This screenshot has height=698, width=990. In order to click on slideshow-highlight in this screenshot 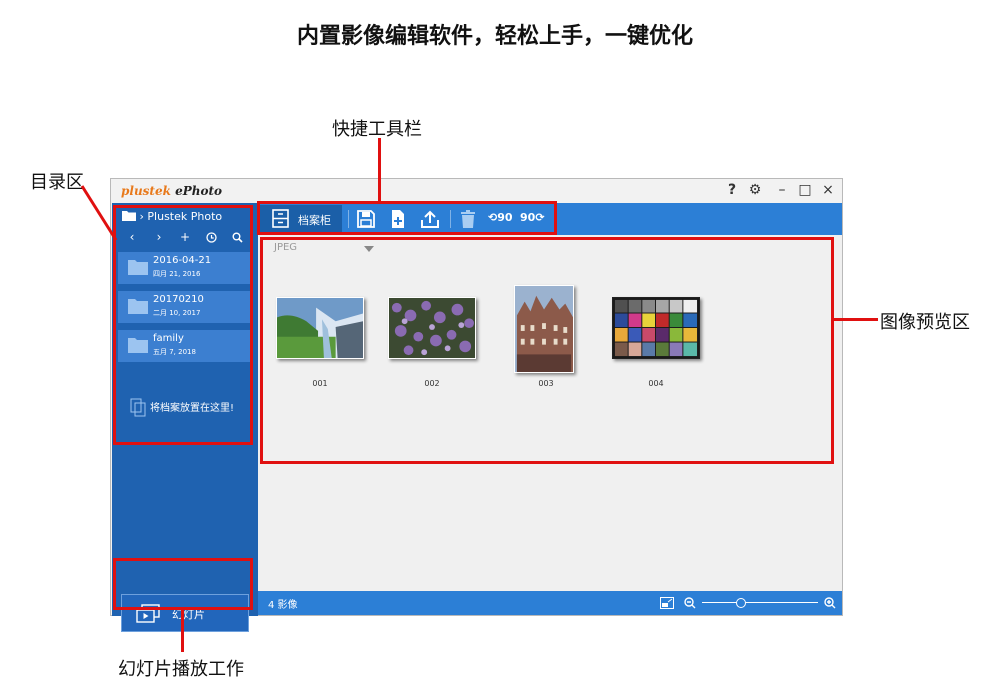, I will do `click(183, 584)`.